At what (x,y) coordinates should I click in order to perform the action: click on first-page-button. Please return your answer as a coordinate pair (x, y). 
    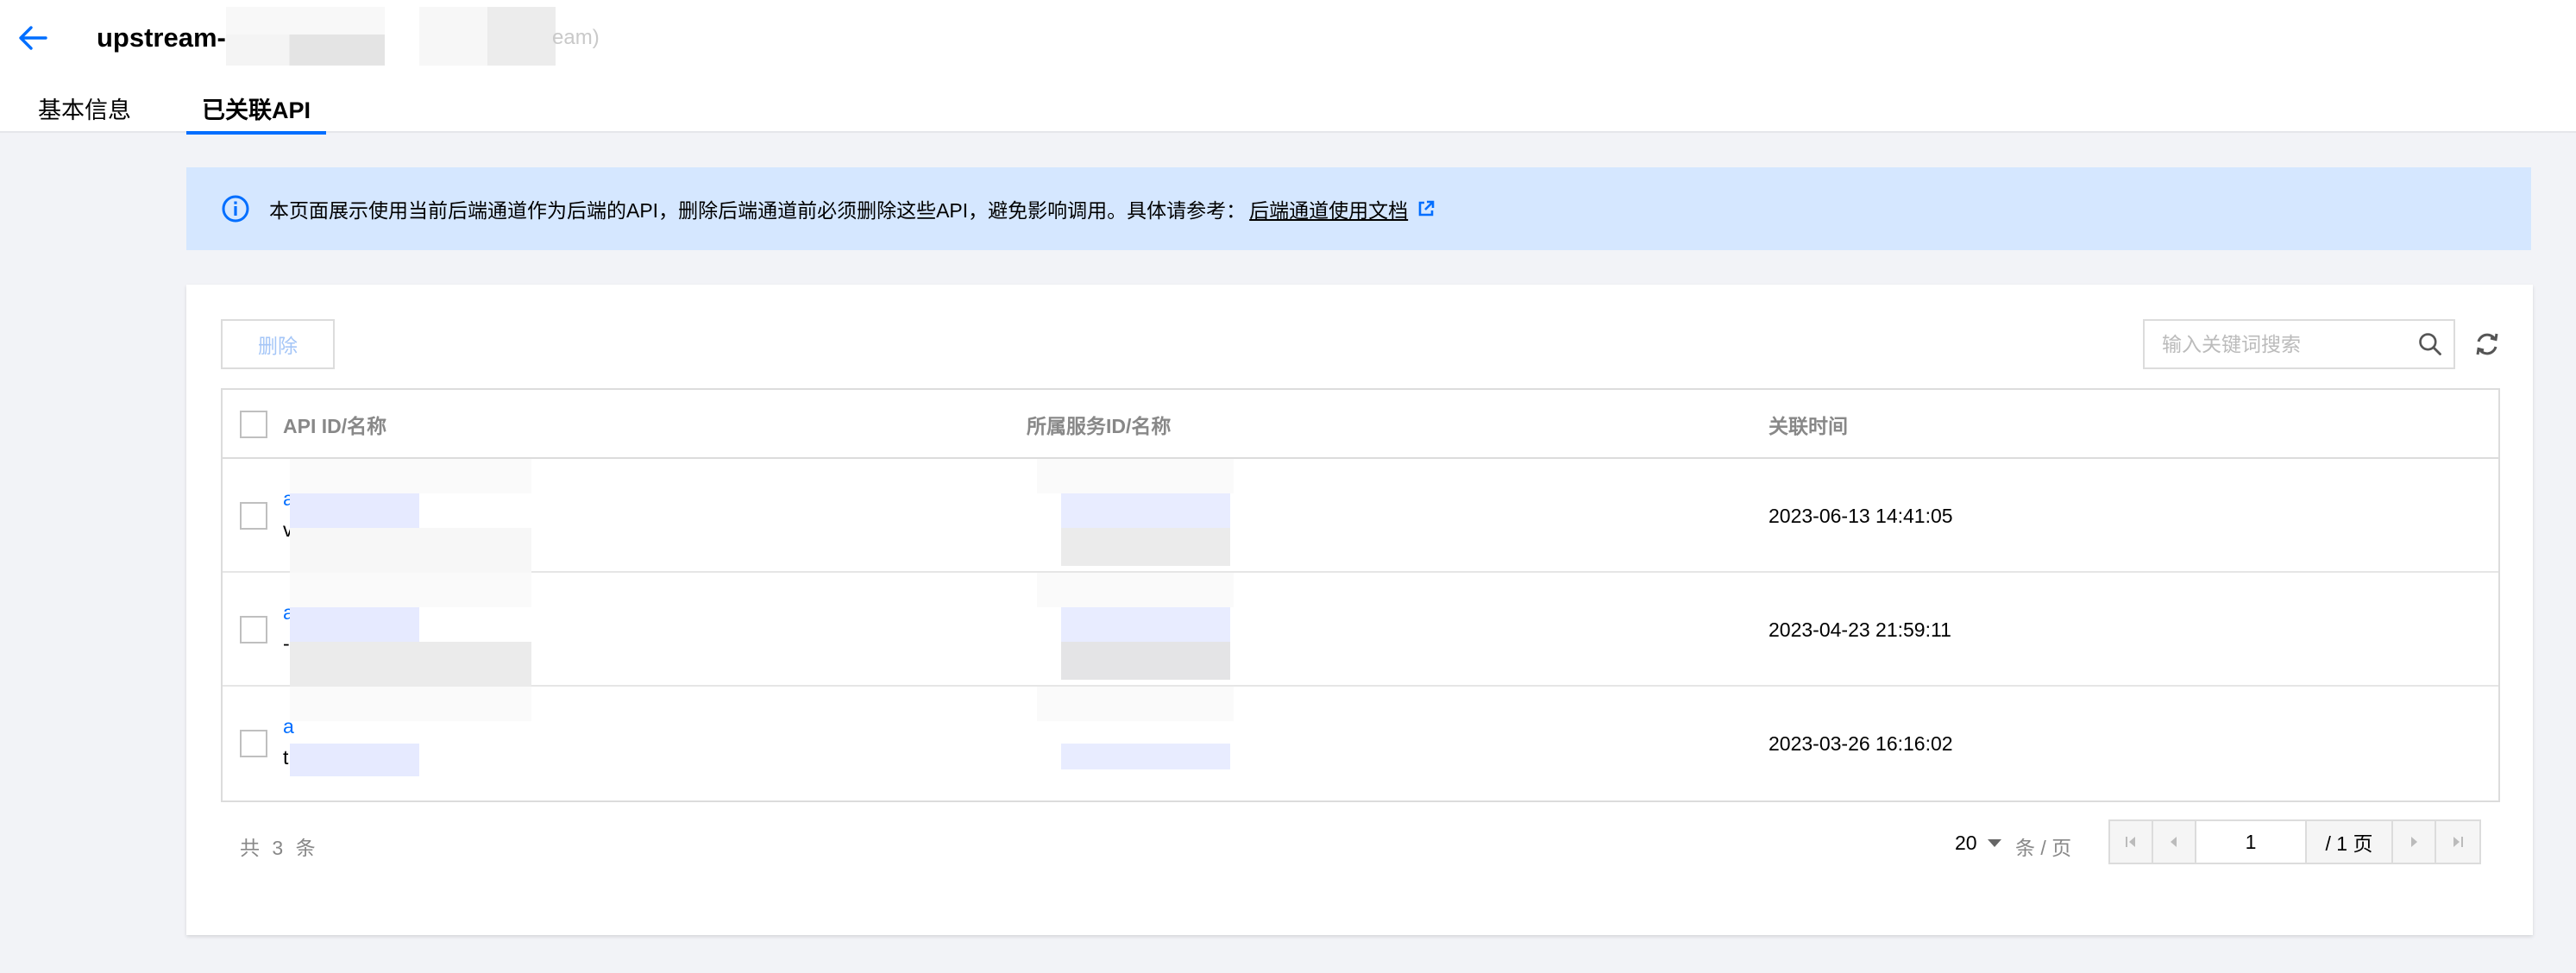
    Looking at the image, I should click on (2131, 842).